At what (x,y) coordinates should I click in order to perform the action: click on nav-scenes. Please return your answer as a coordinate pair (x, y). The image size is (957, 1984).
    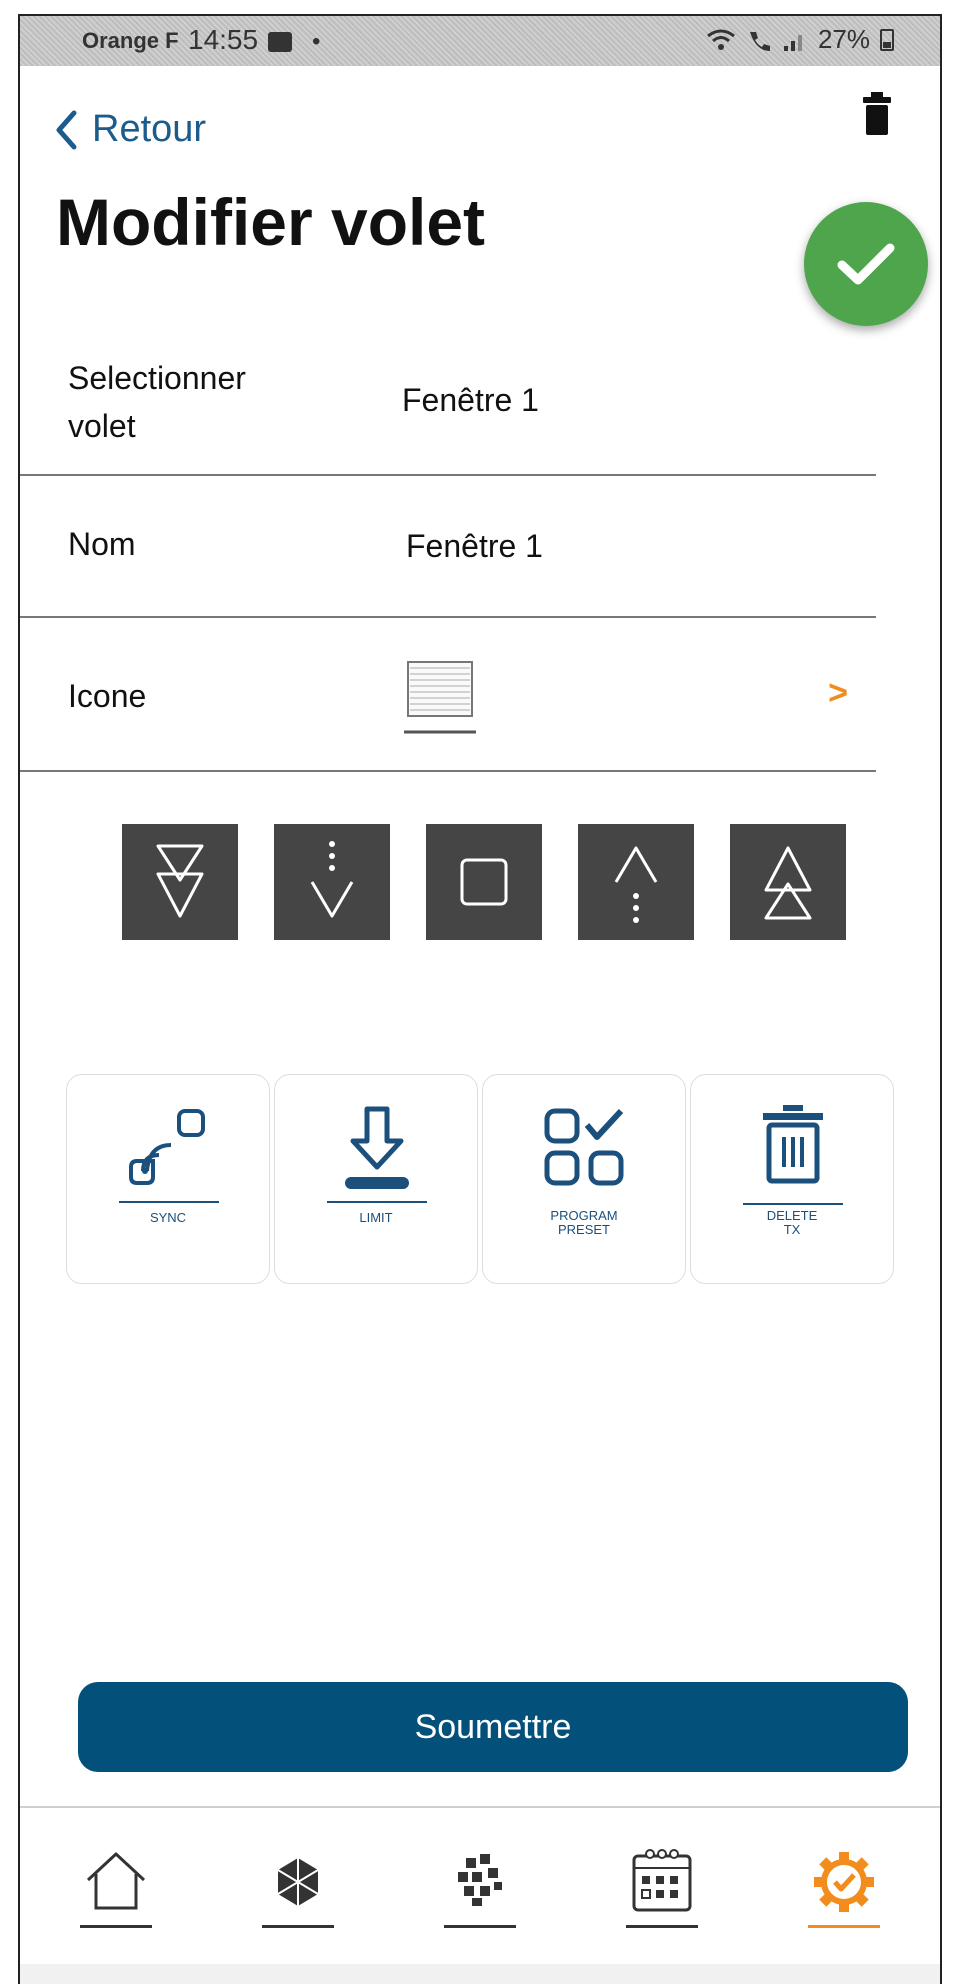
    Looking at the image, I should click on (480, 1886).